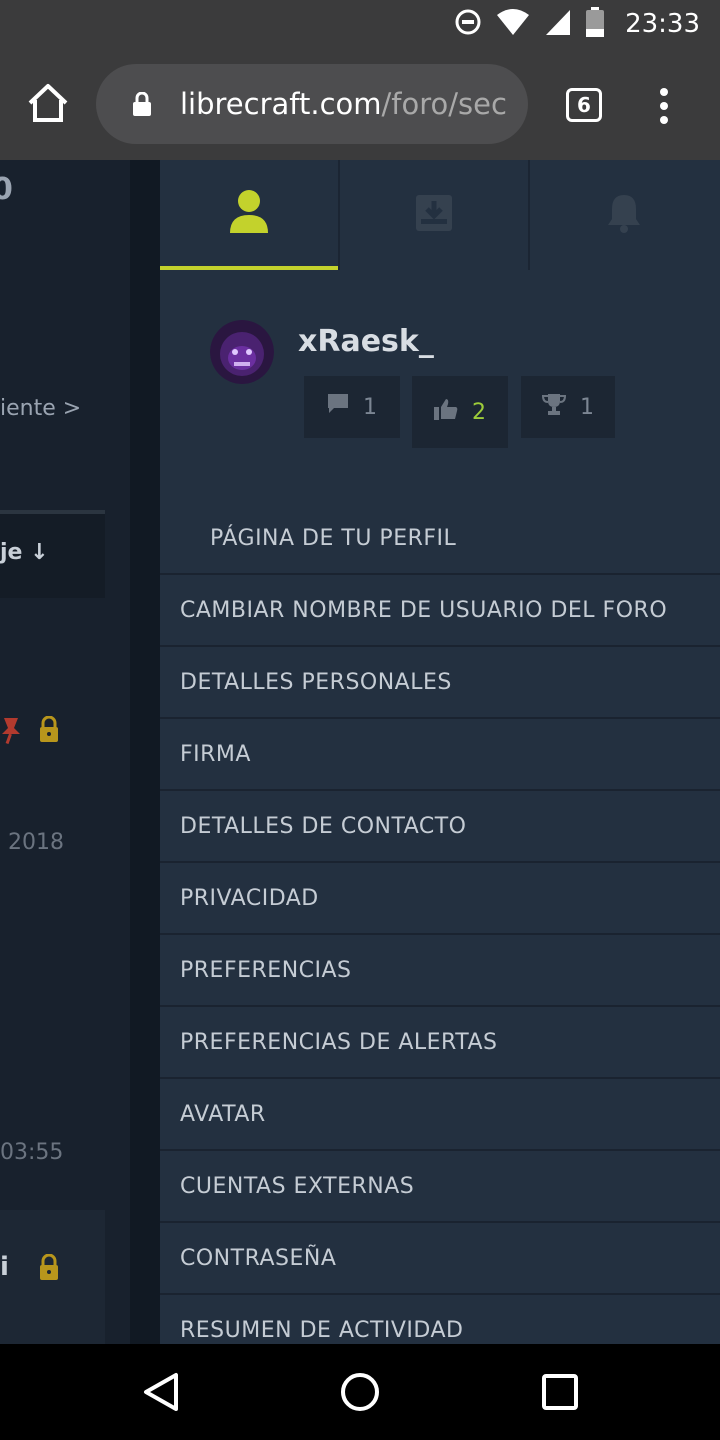  I want to click on profile-summary: xRaesk_ 1 2 1, so click(440, 385).